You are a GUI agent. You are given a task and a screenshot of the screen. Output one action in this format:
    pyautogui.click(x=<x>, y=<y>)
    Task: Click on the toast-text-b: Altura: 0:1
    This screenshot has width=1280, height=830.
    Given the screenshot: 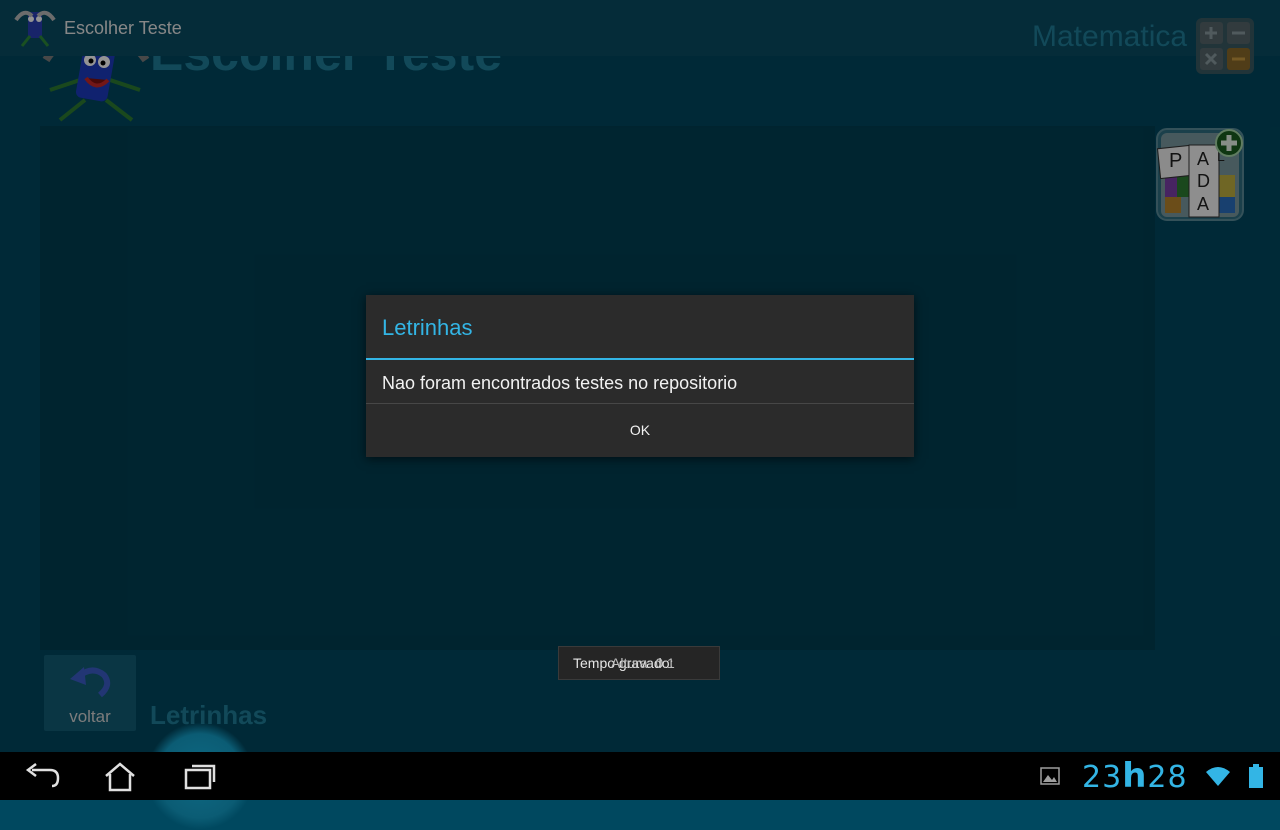 What is the action you would take?
    pyautogui.click(x=643, y=663)
    